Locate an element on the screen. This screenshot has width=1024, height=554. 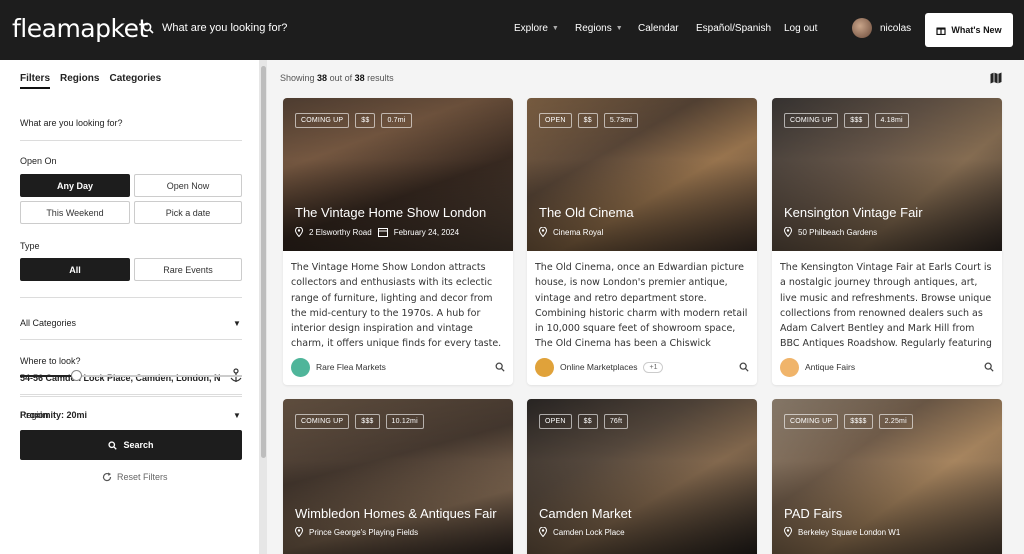
nav-explore: Explore ▼ is located at coordinates (536, 28).